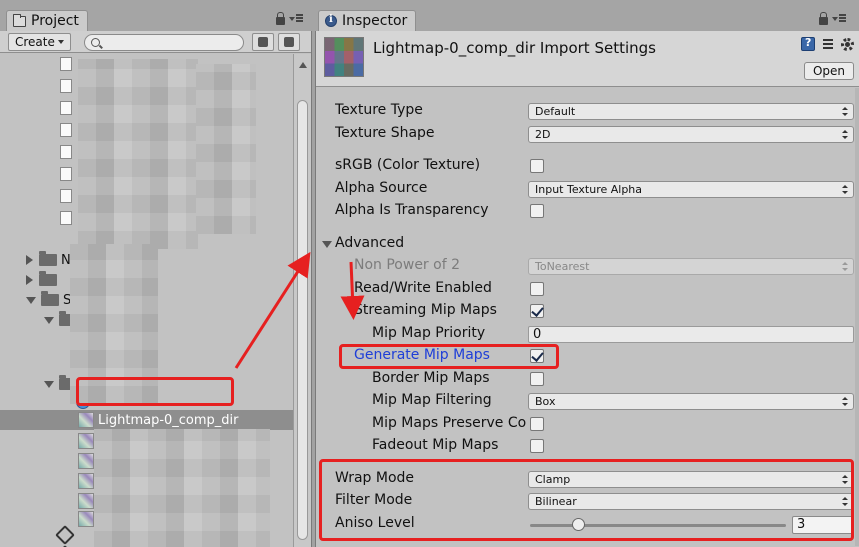  I want to click on texture-shape-value: 2D, so click(543, 134).